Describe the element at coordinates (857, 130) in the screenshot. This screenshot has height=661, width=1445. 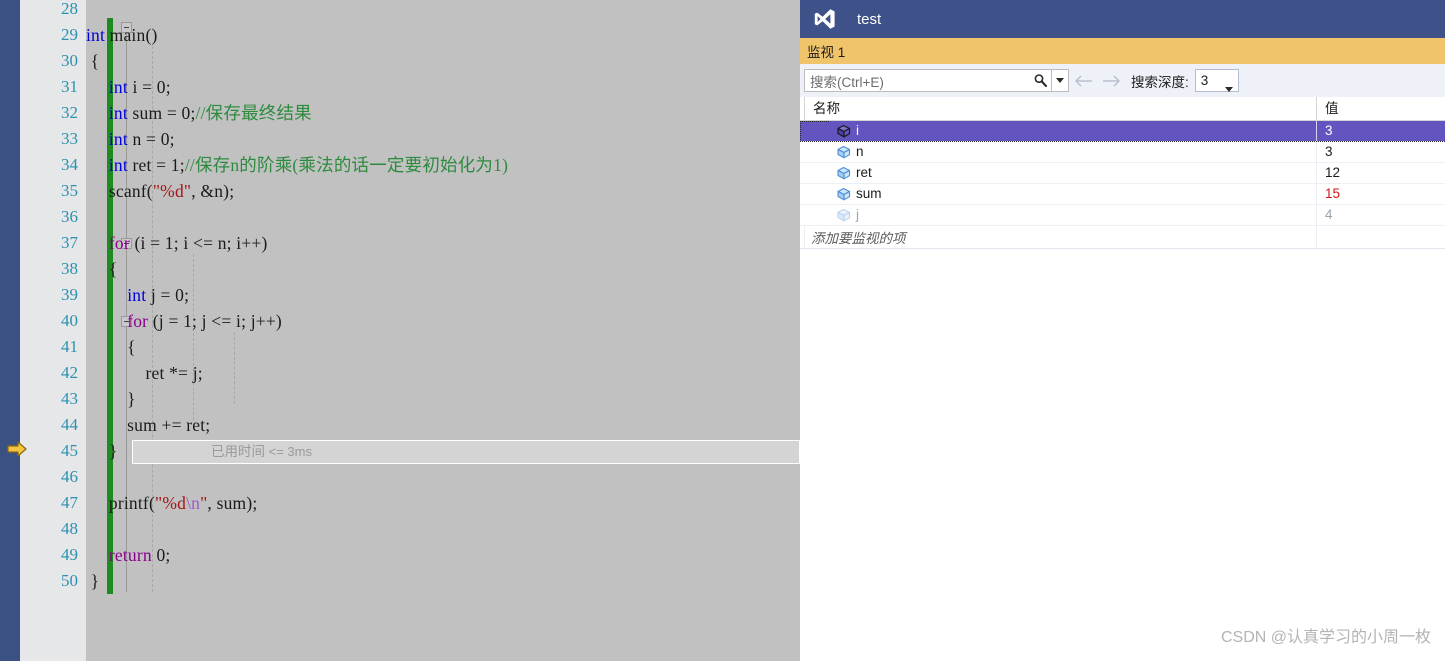
I see `watch-variable-name: i` at that location.